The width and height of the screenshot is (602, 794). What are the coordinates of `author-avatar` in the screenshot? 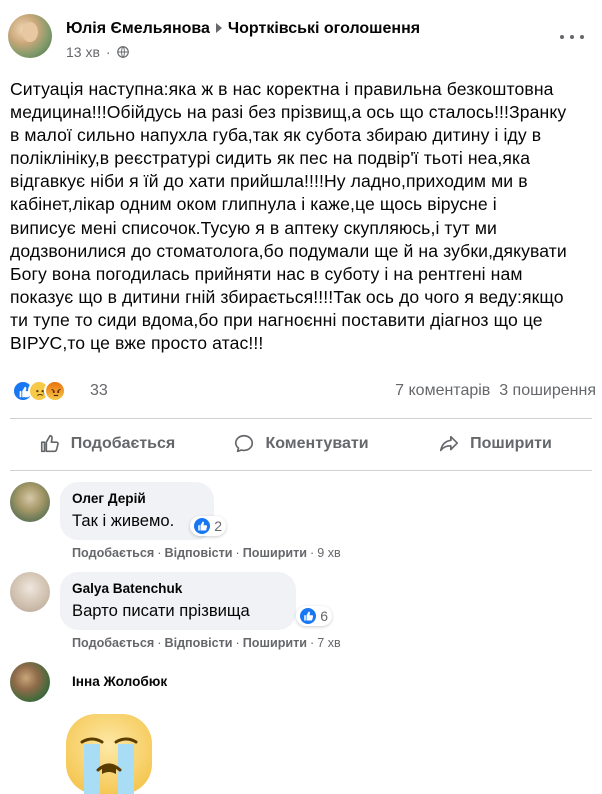 It's located at (30, 36).